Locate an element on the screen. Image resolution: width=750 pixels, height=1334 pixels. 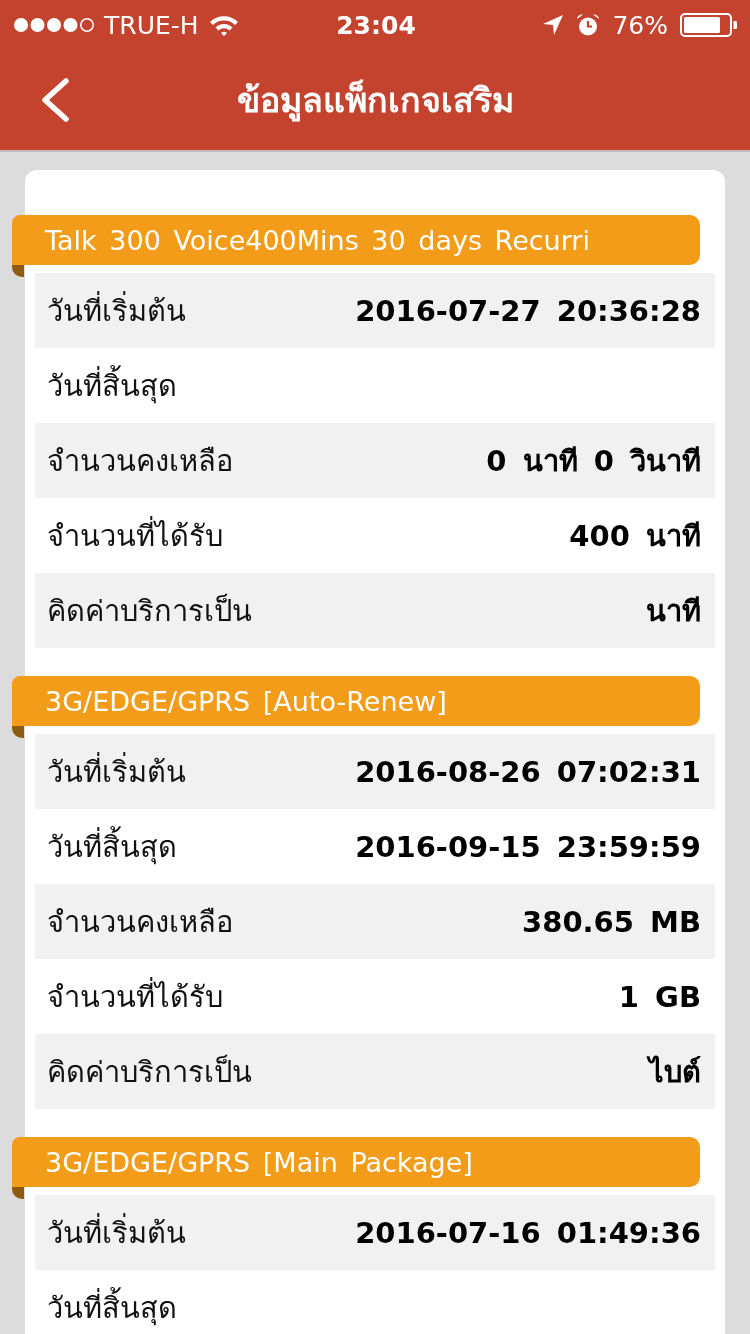
location-arrow-icon is located at coordinates (553, 25).